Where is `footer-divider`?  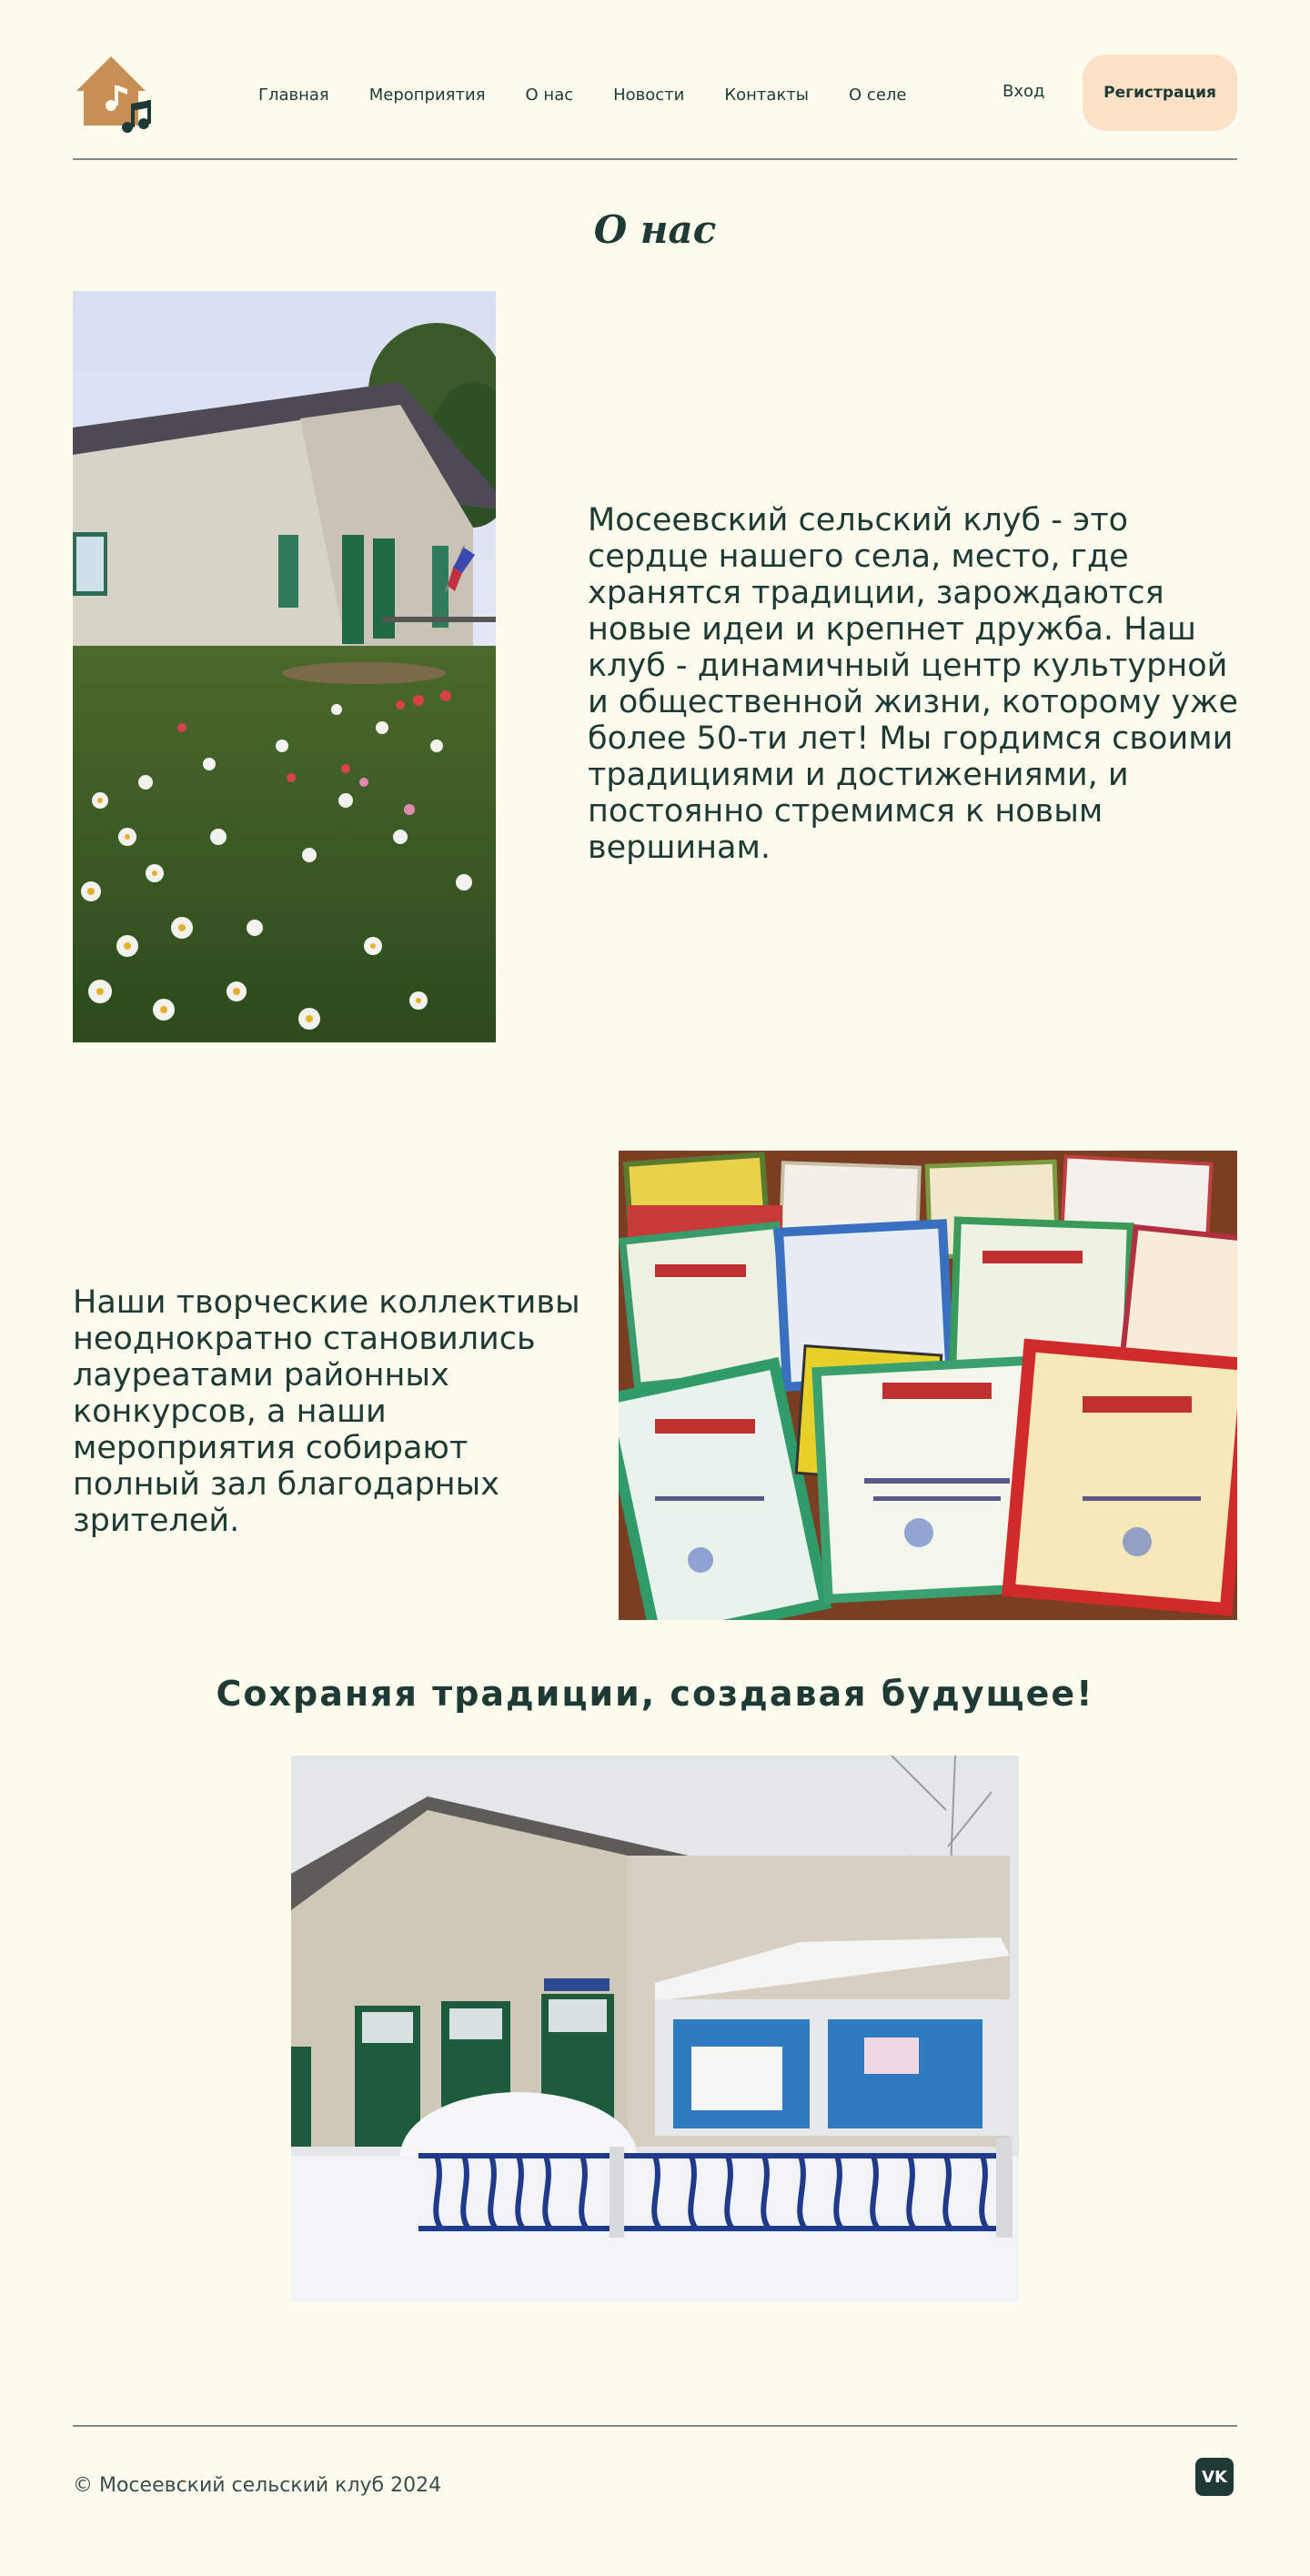 footer-divider is located at coordinates (655, 2426).